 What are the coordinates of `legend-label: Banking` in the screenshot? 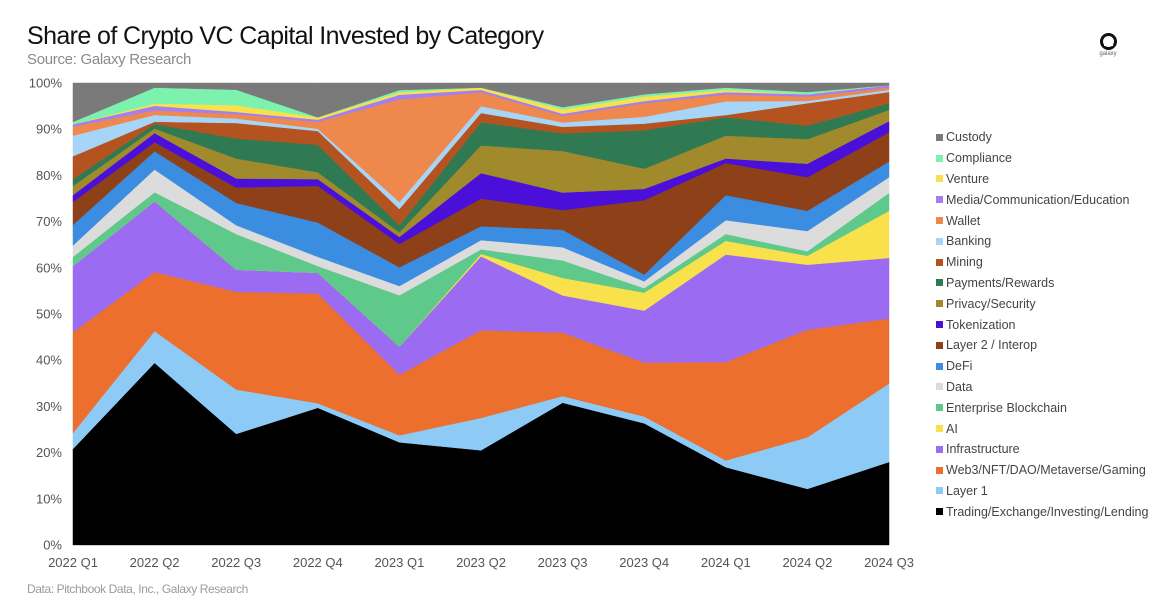 It's located at (969, 241).